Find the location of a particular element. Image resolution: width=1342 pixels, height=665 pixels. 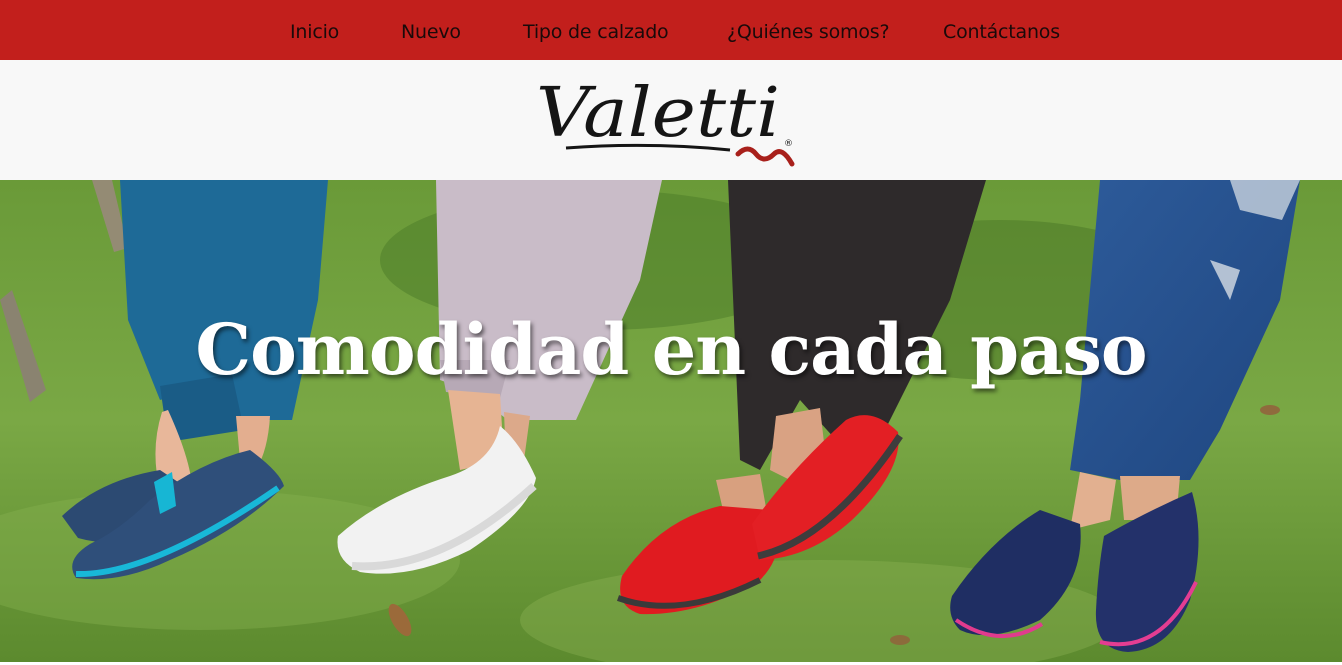

nav-link-contactanos: Contáctanos is located at coordinates (1001, 30).